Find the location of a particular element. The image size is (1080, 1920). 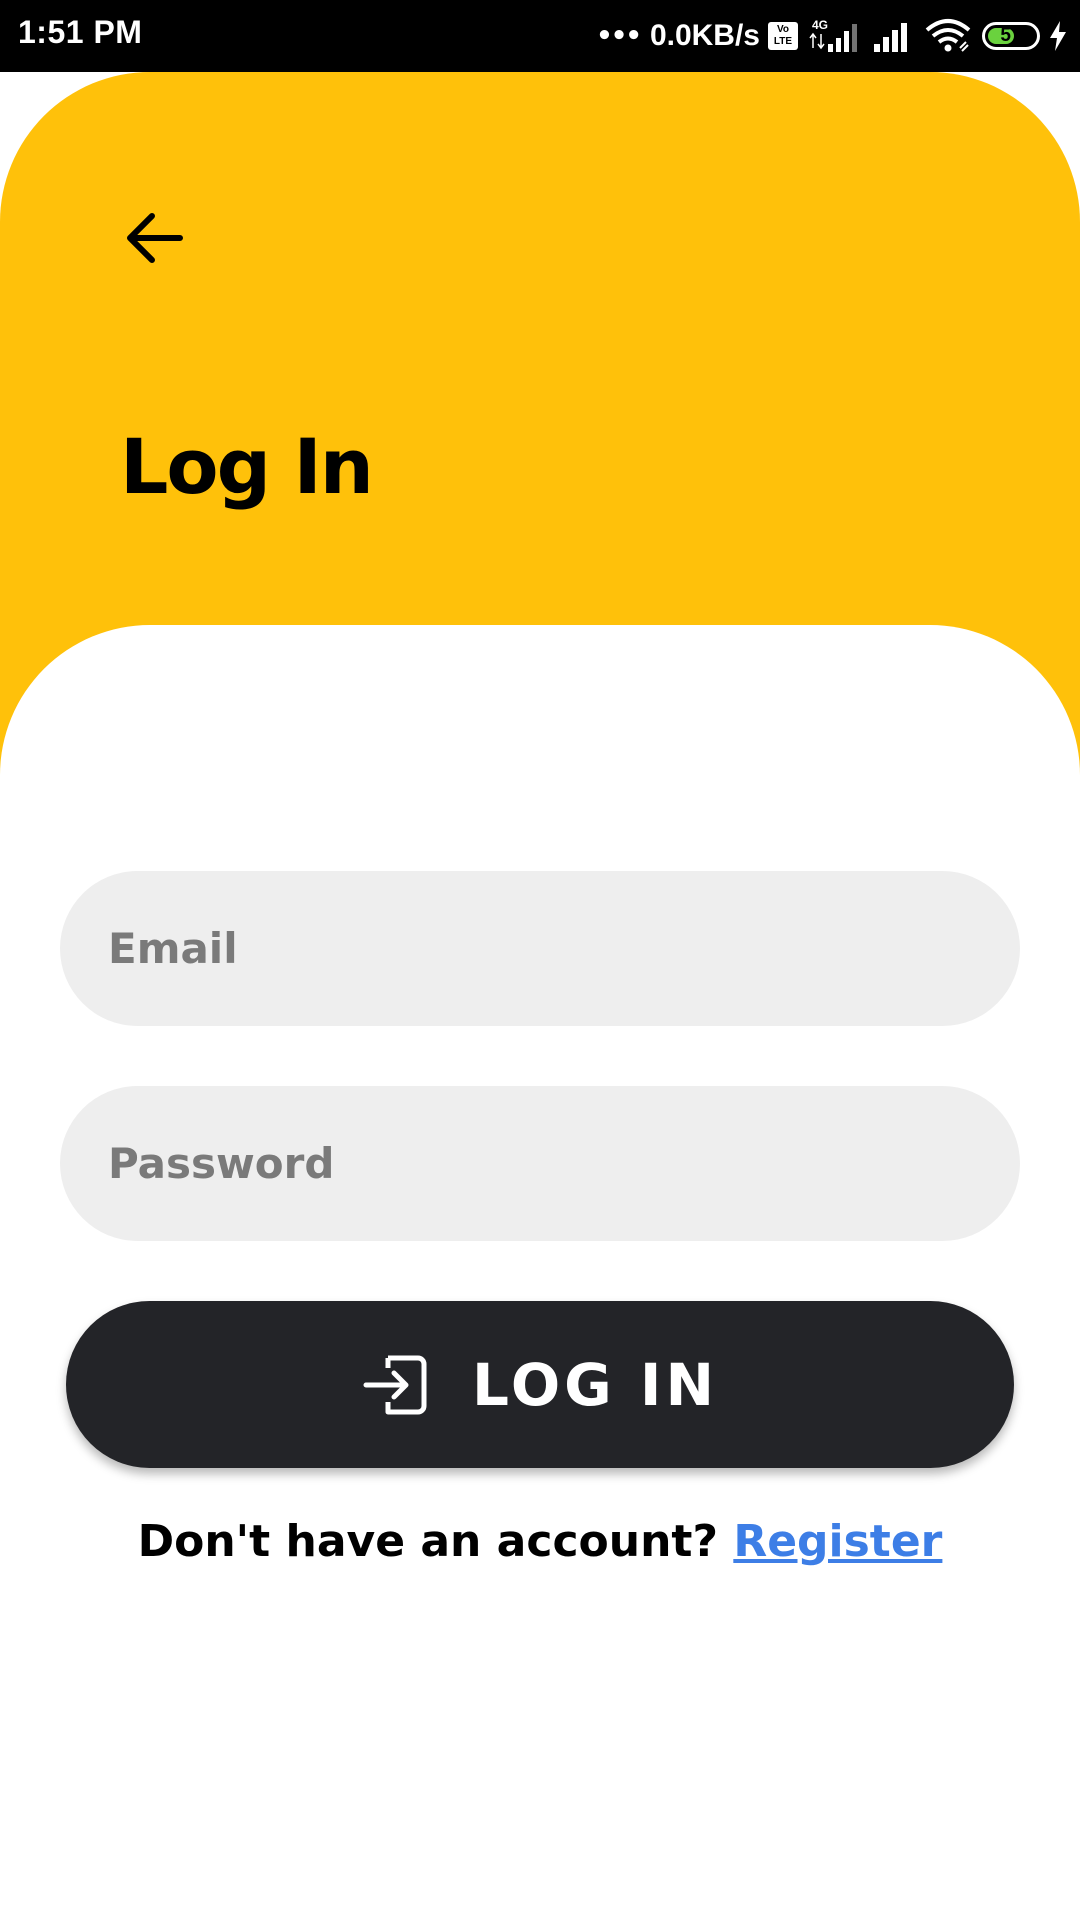

back-button is located at coordinates (155, 238).